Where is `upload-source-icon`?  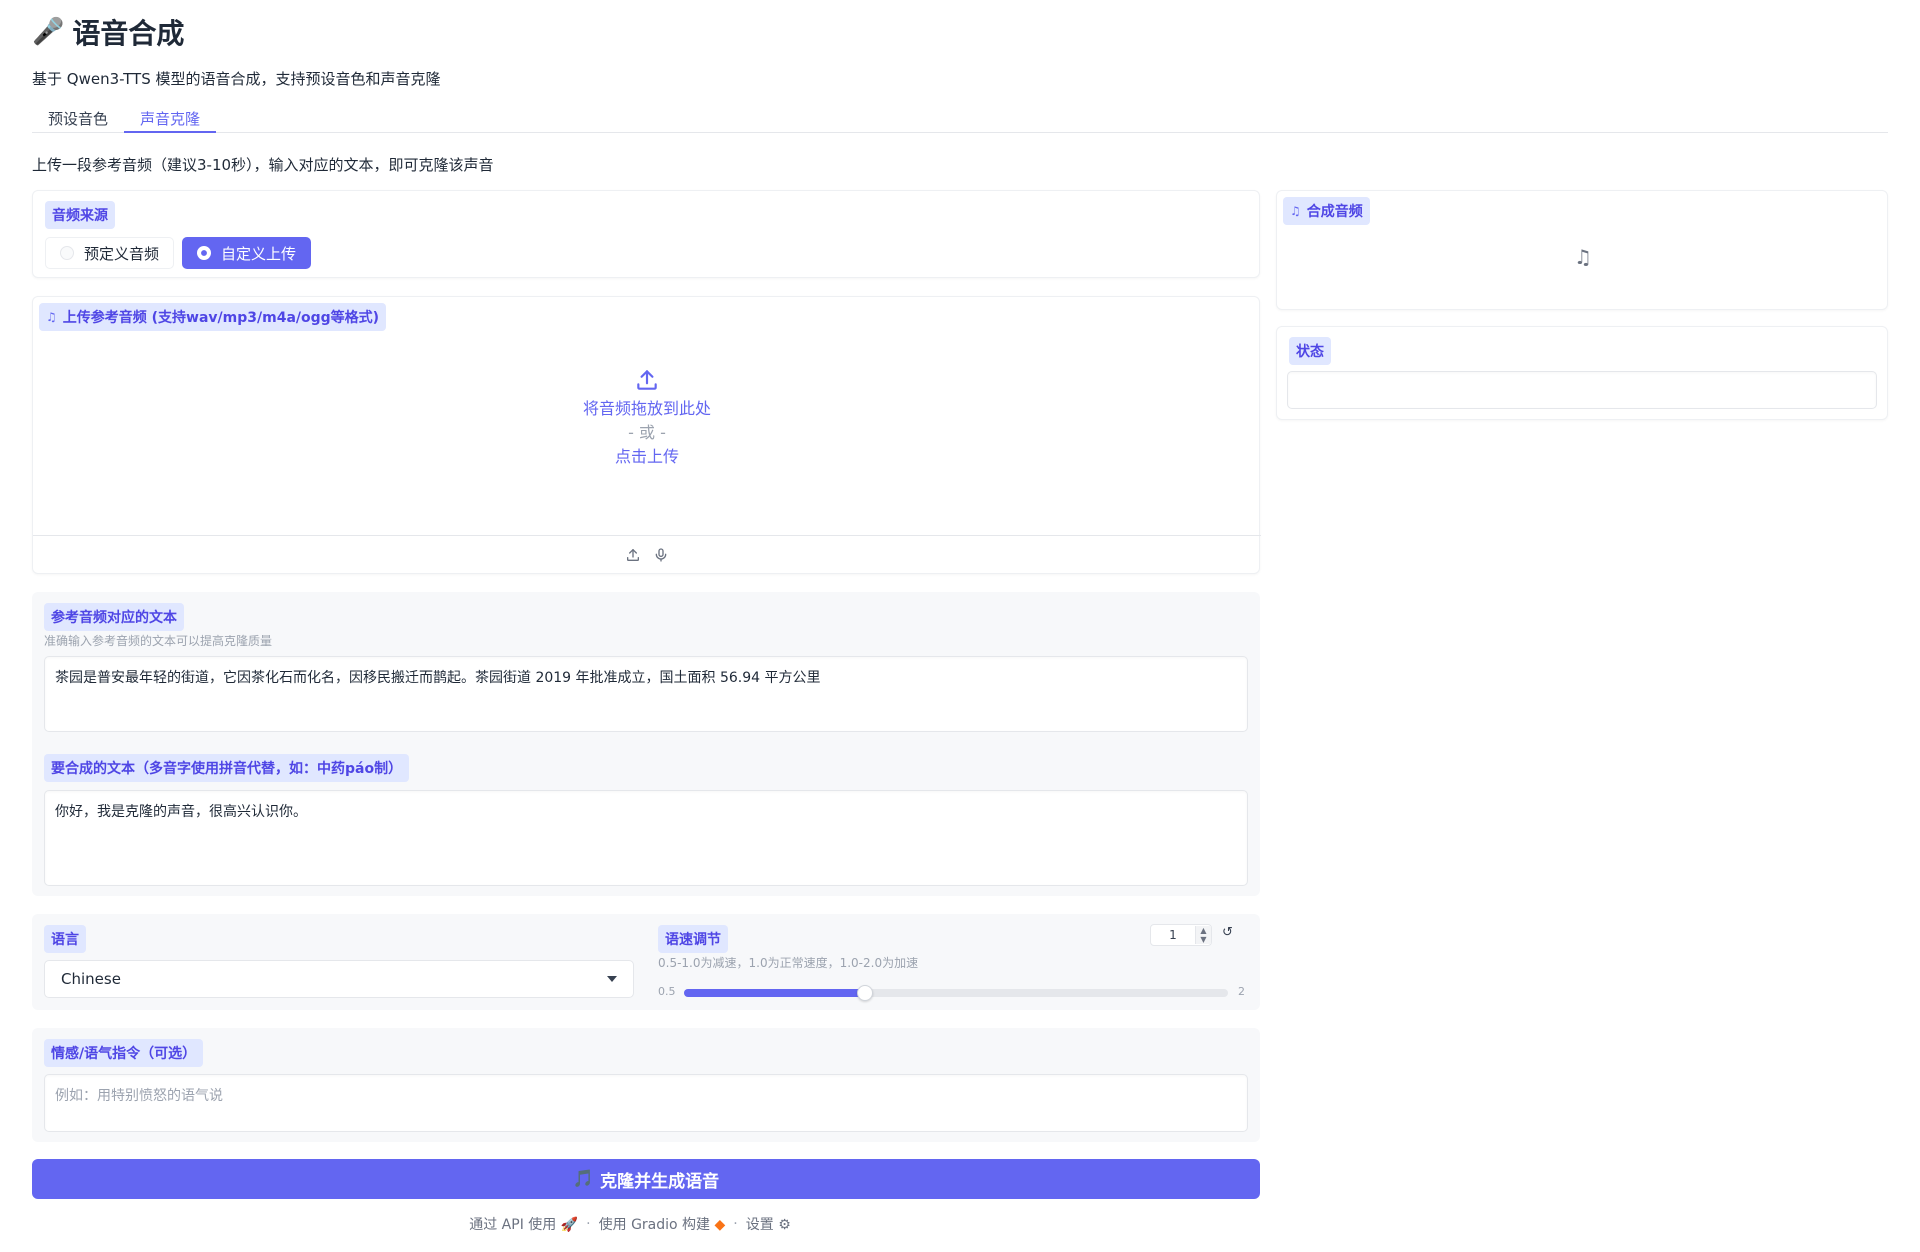
upload-source-icon is located at coordinates (633, 555).